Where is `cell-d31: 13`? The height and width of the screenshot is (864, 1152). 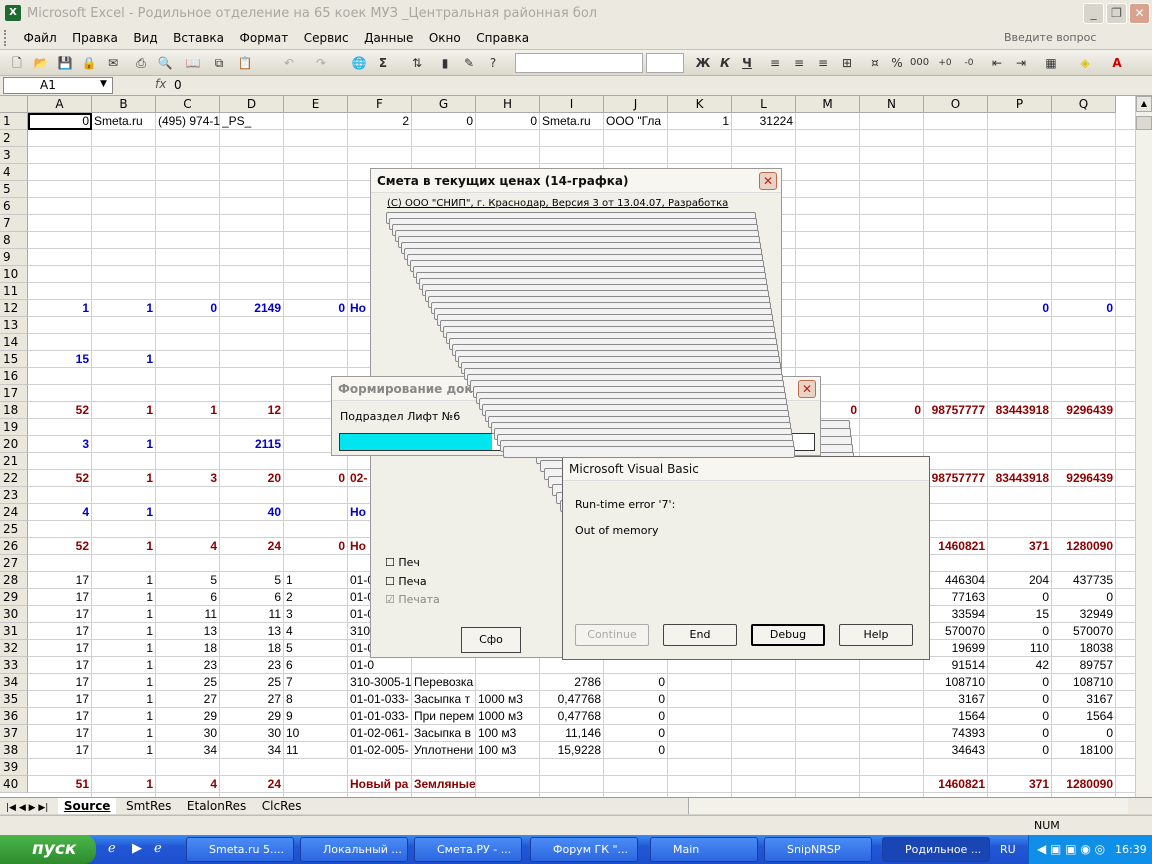 cell-d31: 13 is located at coordinates (252, 631).